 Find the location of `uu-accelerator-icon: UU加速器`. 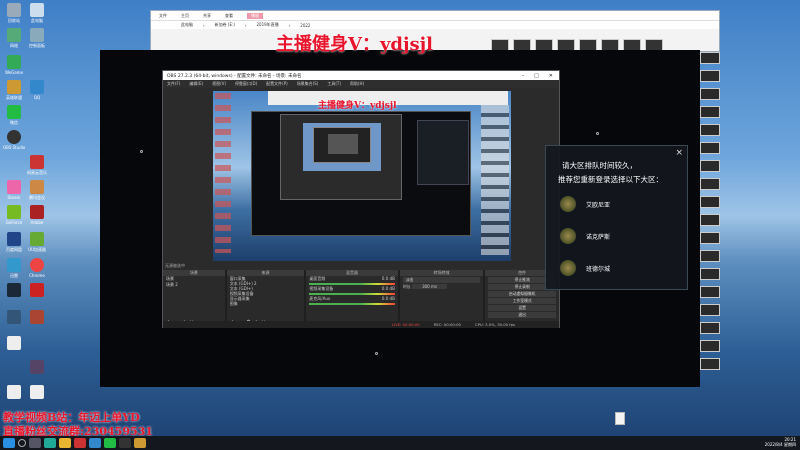

uu-accelerator-icon: UU加速器 is located at coordinates (37, 242).